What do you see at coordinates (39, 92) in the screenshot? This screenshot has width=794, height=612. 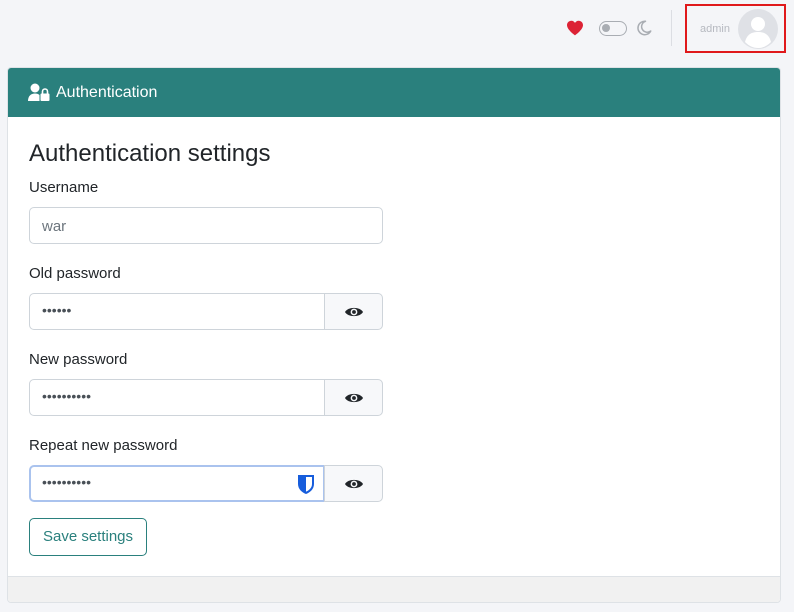 I see `user-lock-icon` at bounding box center [39, 92].